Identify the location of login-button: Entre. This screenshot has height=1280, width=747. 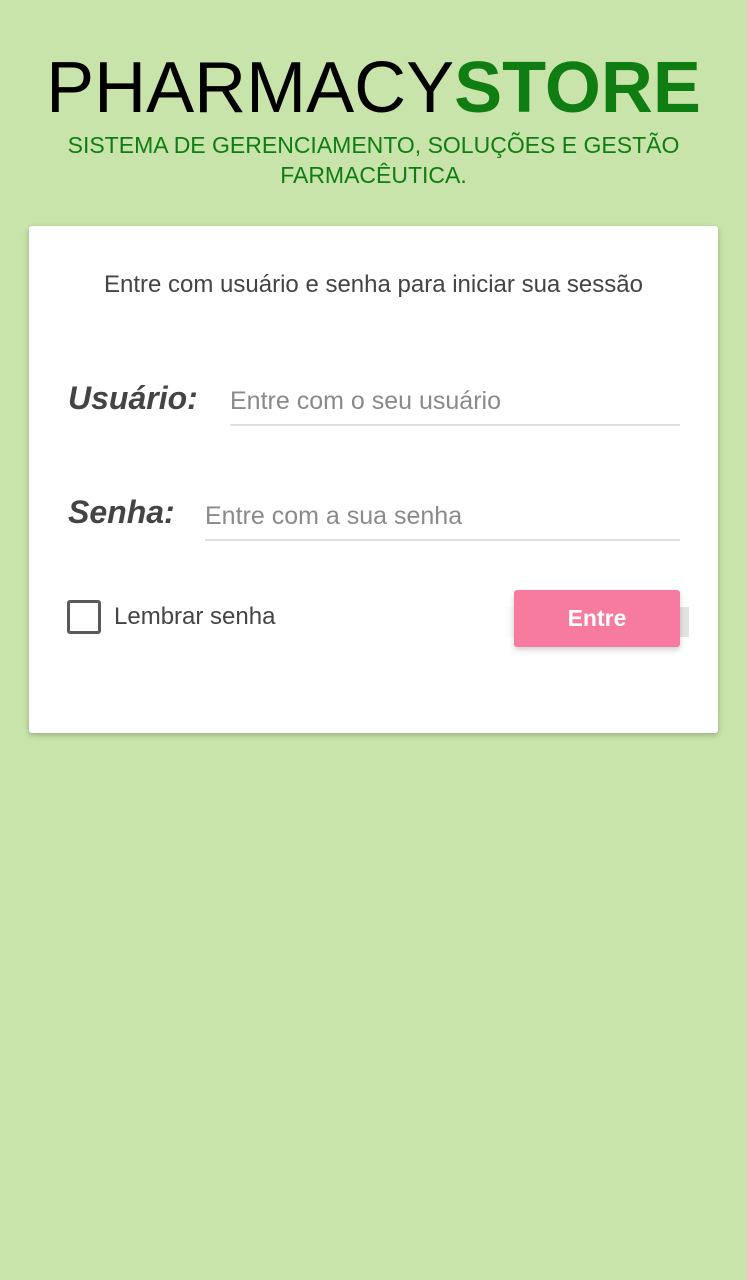
(597, 618).